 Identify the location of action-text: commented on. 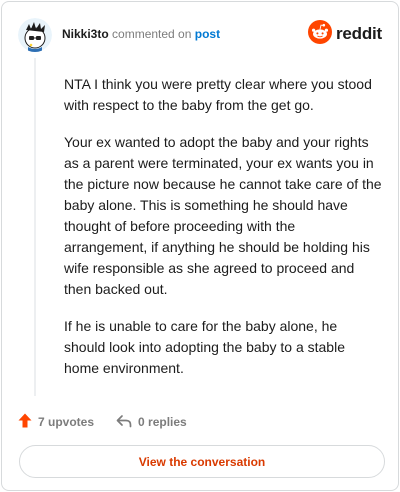
(152, 34).